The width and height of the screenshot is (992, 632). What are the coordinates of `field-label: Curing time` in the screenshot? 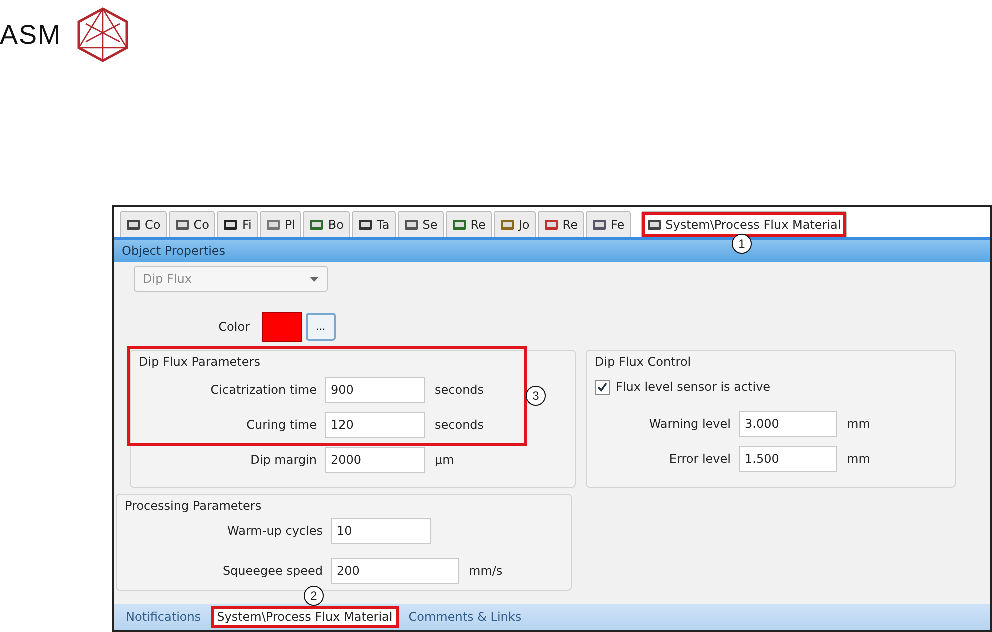 It's located at (282, 425).